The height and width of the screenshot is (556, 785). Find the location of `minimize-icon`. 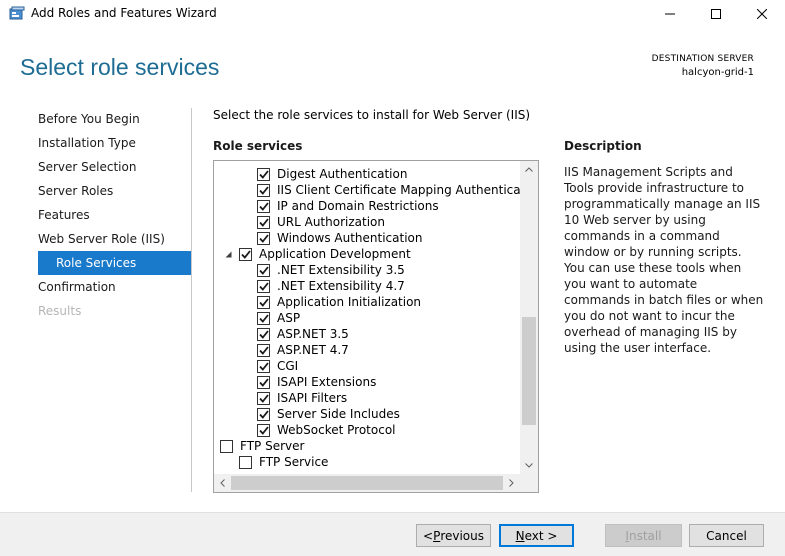

minimize-icon is located at coordinates (670, 14).